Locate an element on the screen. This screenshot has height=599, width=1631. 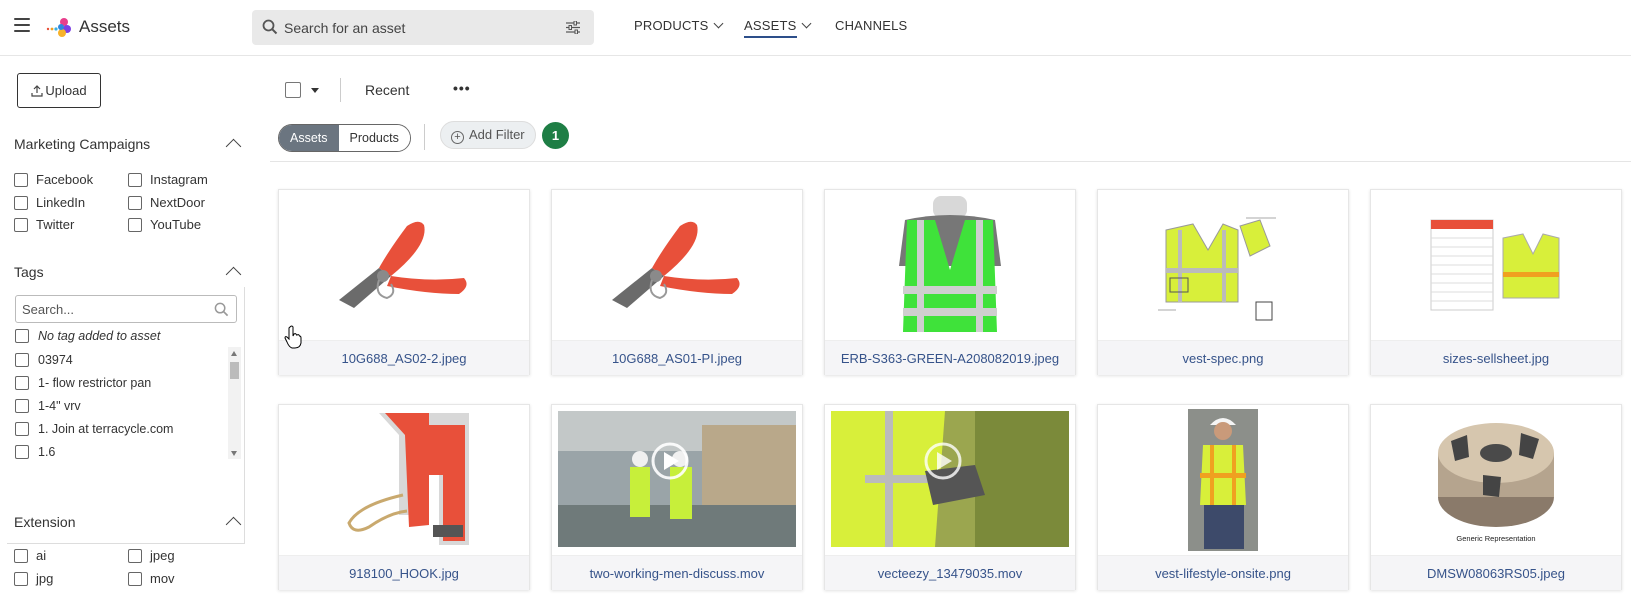
filter-settings-icon is located at coordinates (573, 27).